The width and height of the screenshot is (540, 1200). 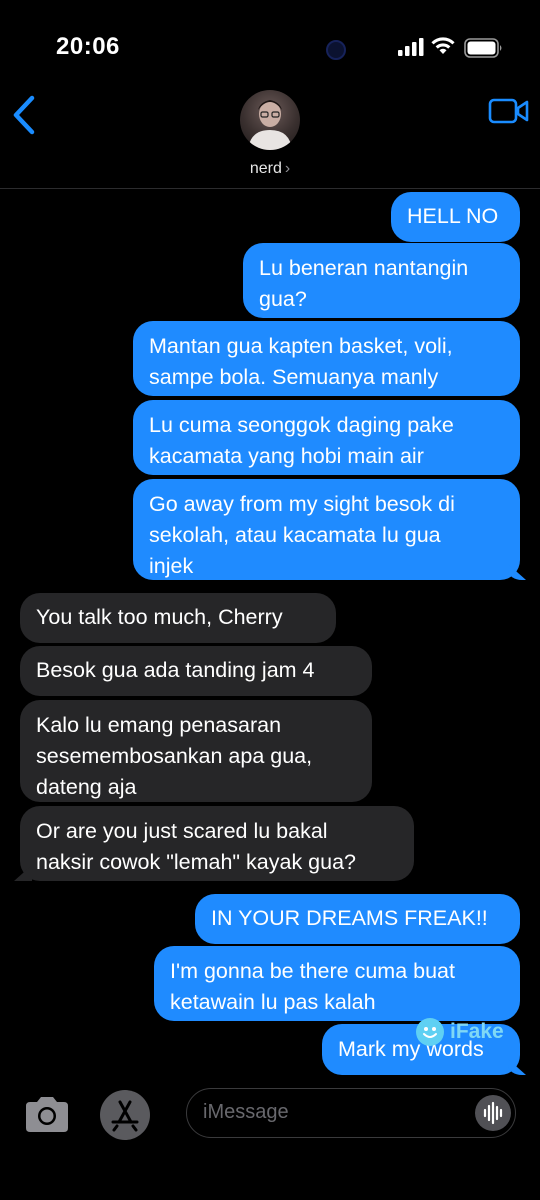 I want to click on battery-icon, so click(x=483, y=48).